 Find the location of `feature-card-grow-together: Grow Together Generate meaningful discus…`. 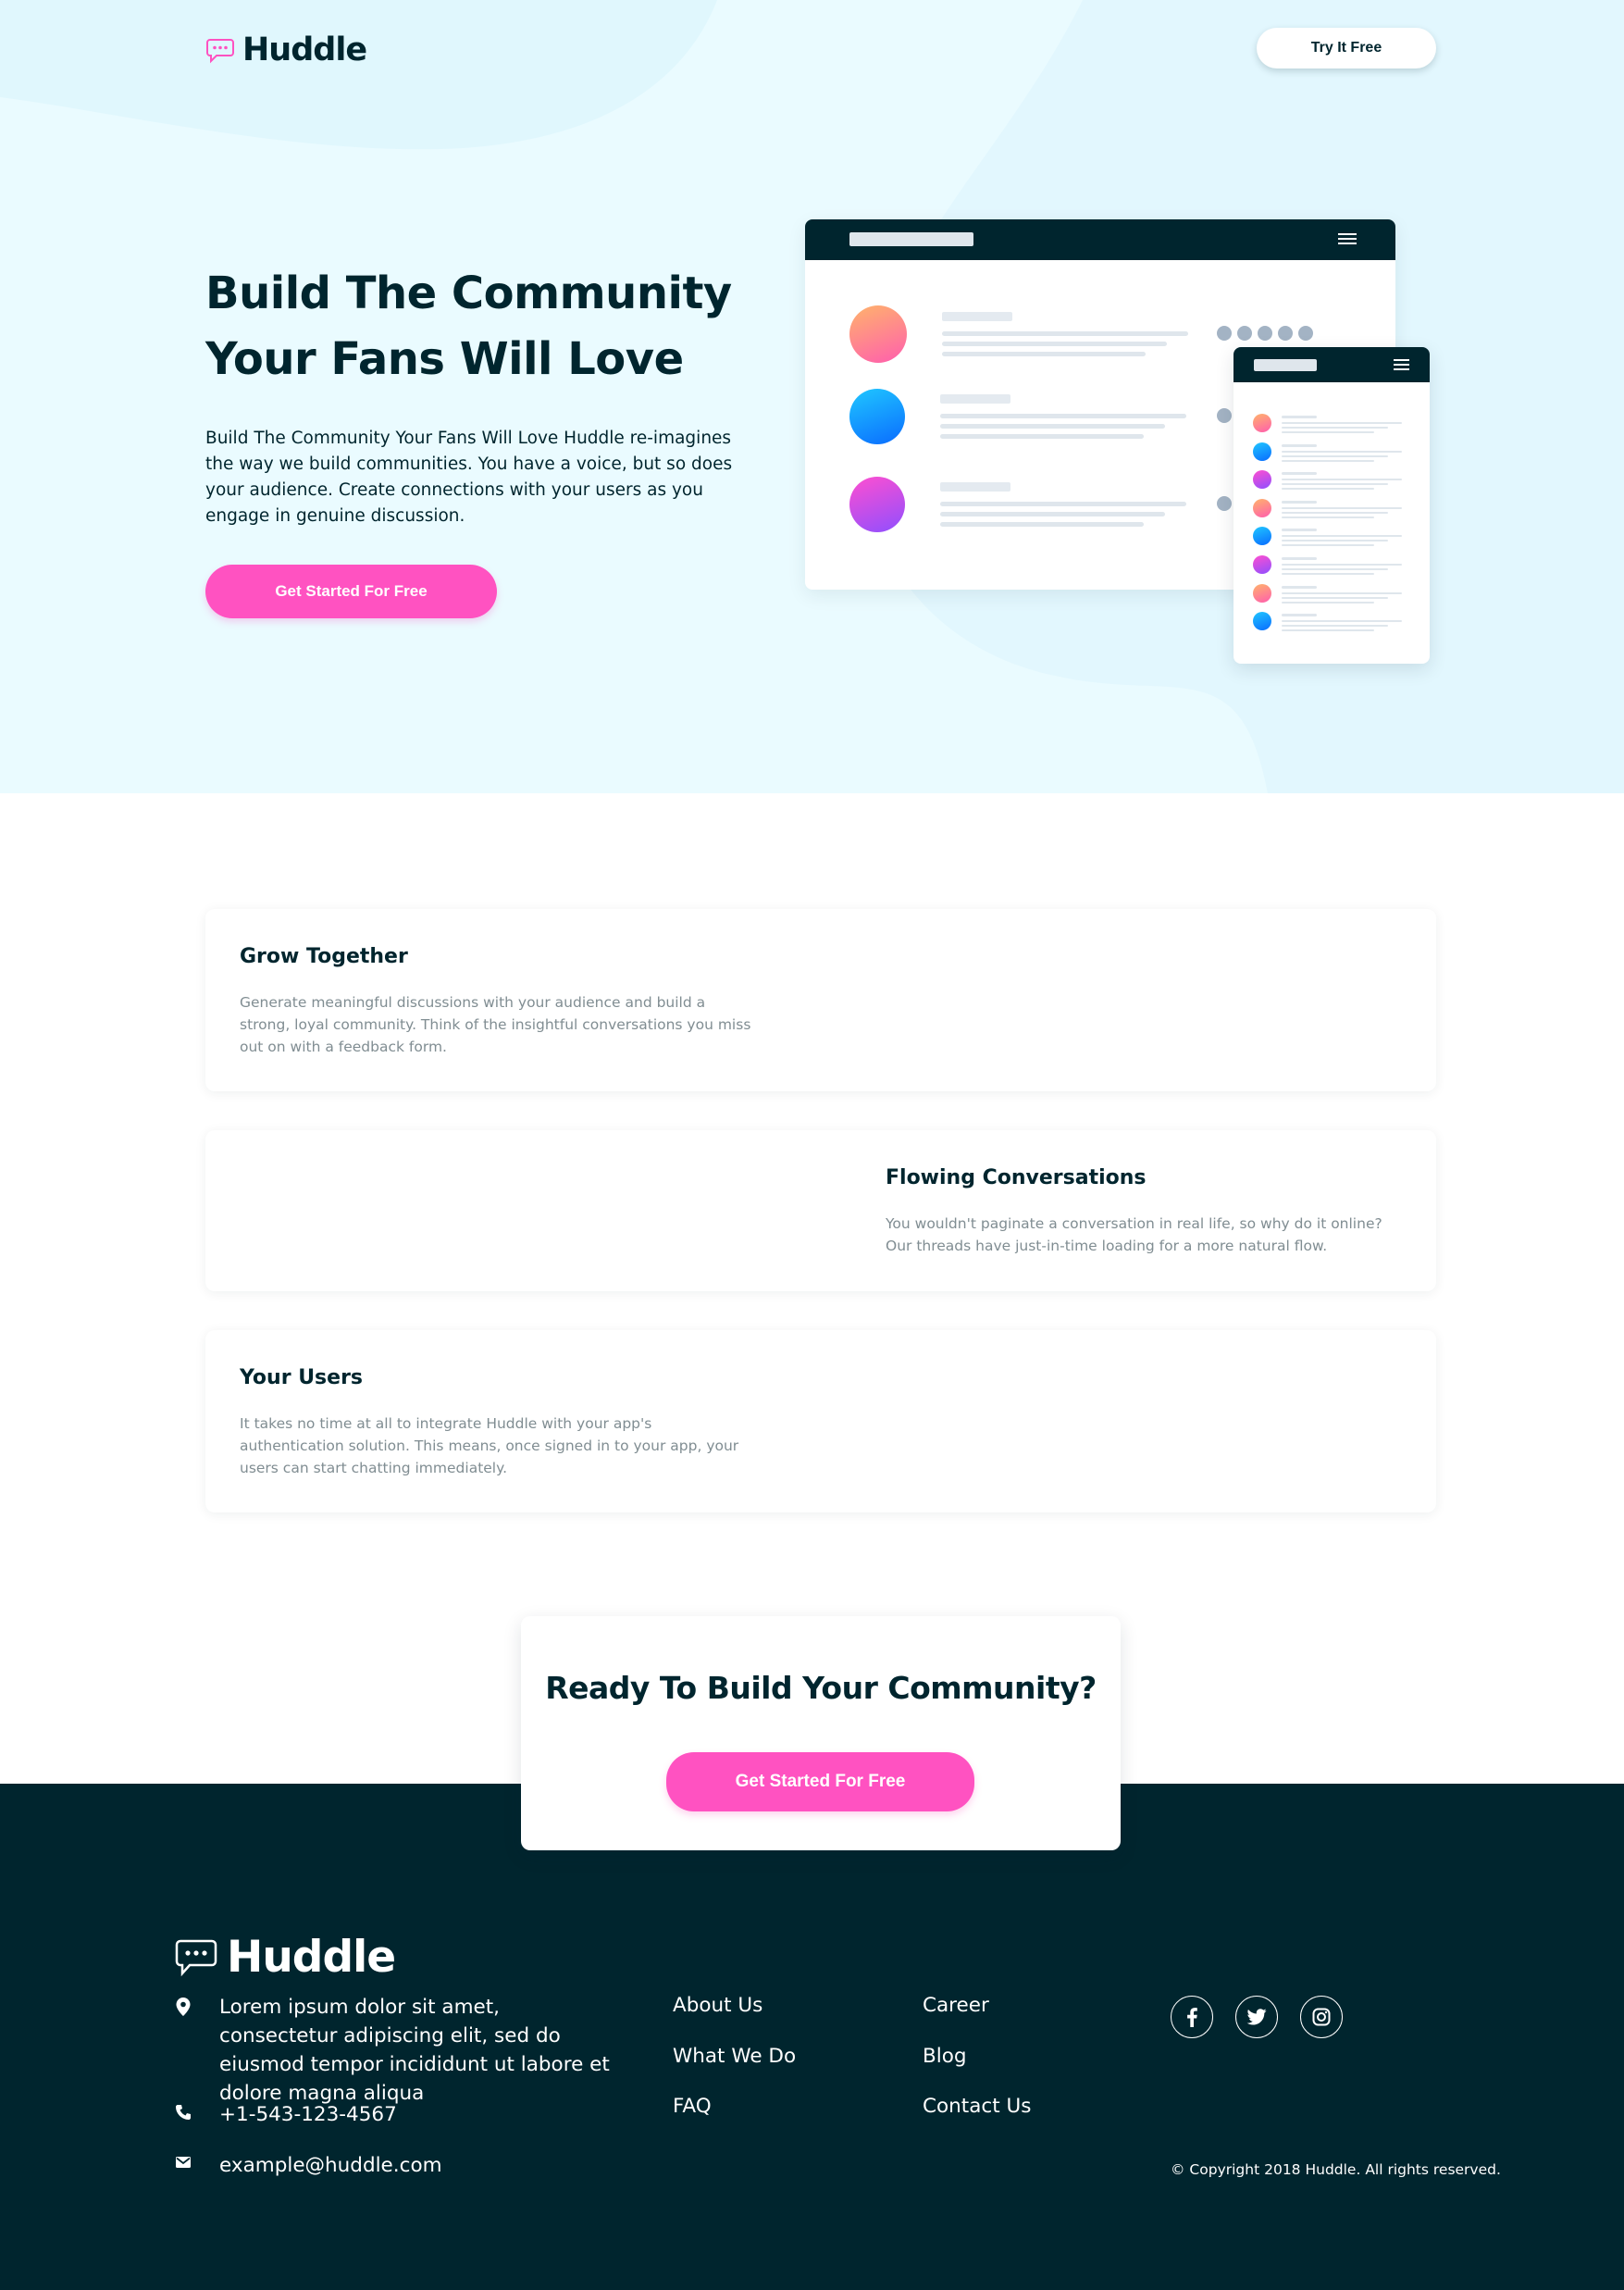

feature-card-grow-together: Grow Together Generate meaningful discus… is located at coordinates (820, 1000).